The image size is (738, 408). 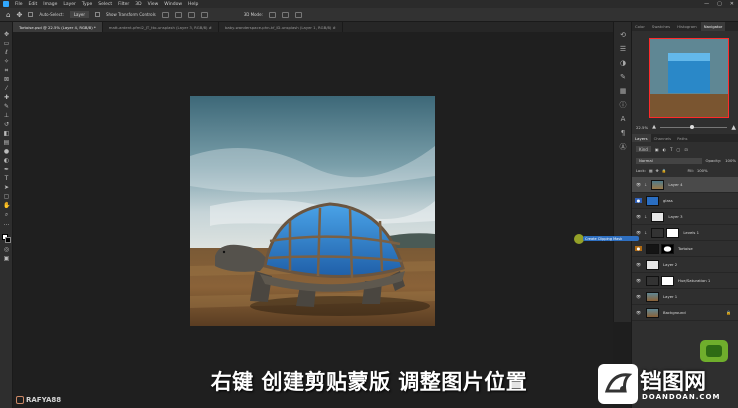 I want to click on character-icon: A, so click(x=623, y=119).